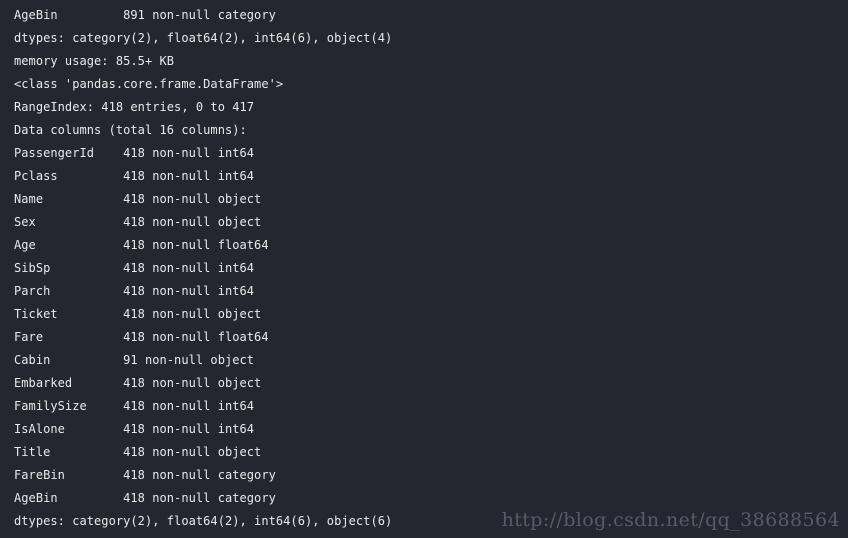 This screenshot has width=848, height=538. Describe the element at coordinates (134, 406) in the screenshot. I see `console-line: FamilySize 418 non-null int64` at that location.